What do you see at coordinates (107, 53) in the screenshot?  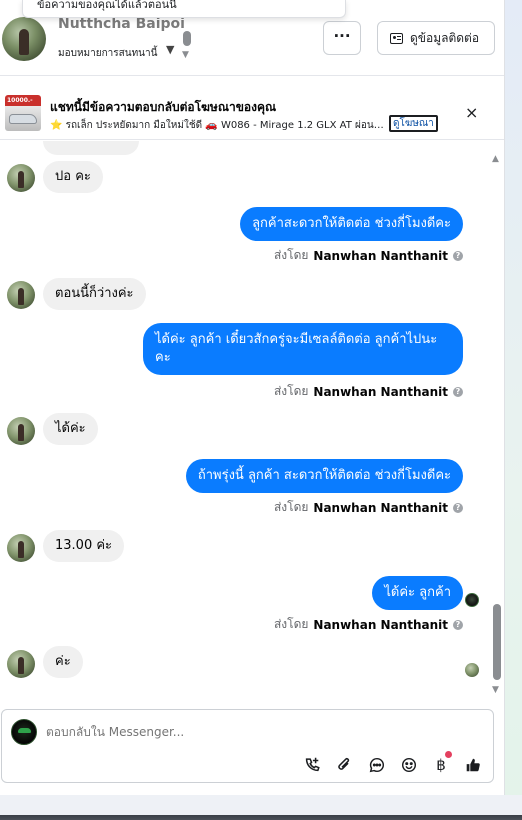 I see `assign-conversation-label: มอบหมายการสนทนานี้` at bounding box center [107, 53].